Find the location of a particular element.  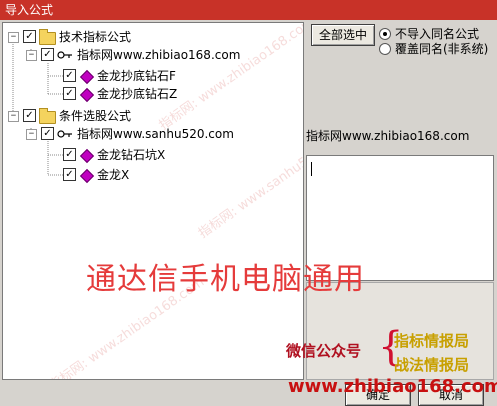

group-label: 技术指标公式 is located at coordinates (95, 37).